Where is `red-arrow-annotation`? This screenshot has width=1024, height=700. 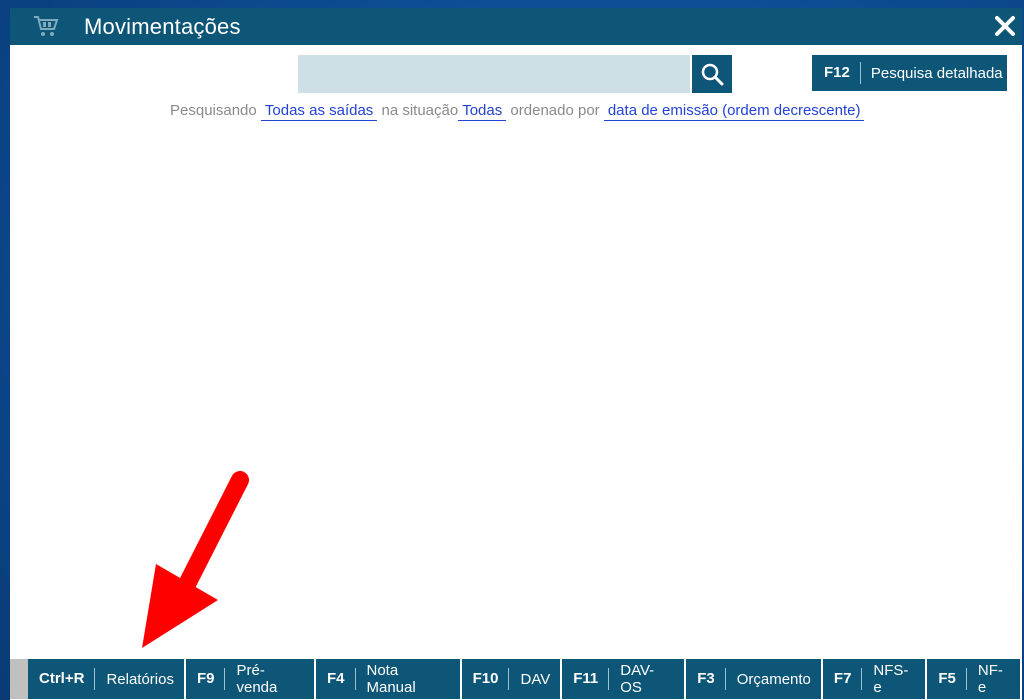 red-arrow-annotation is located at coordinates (195, 559).